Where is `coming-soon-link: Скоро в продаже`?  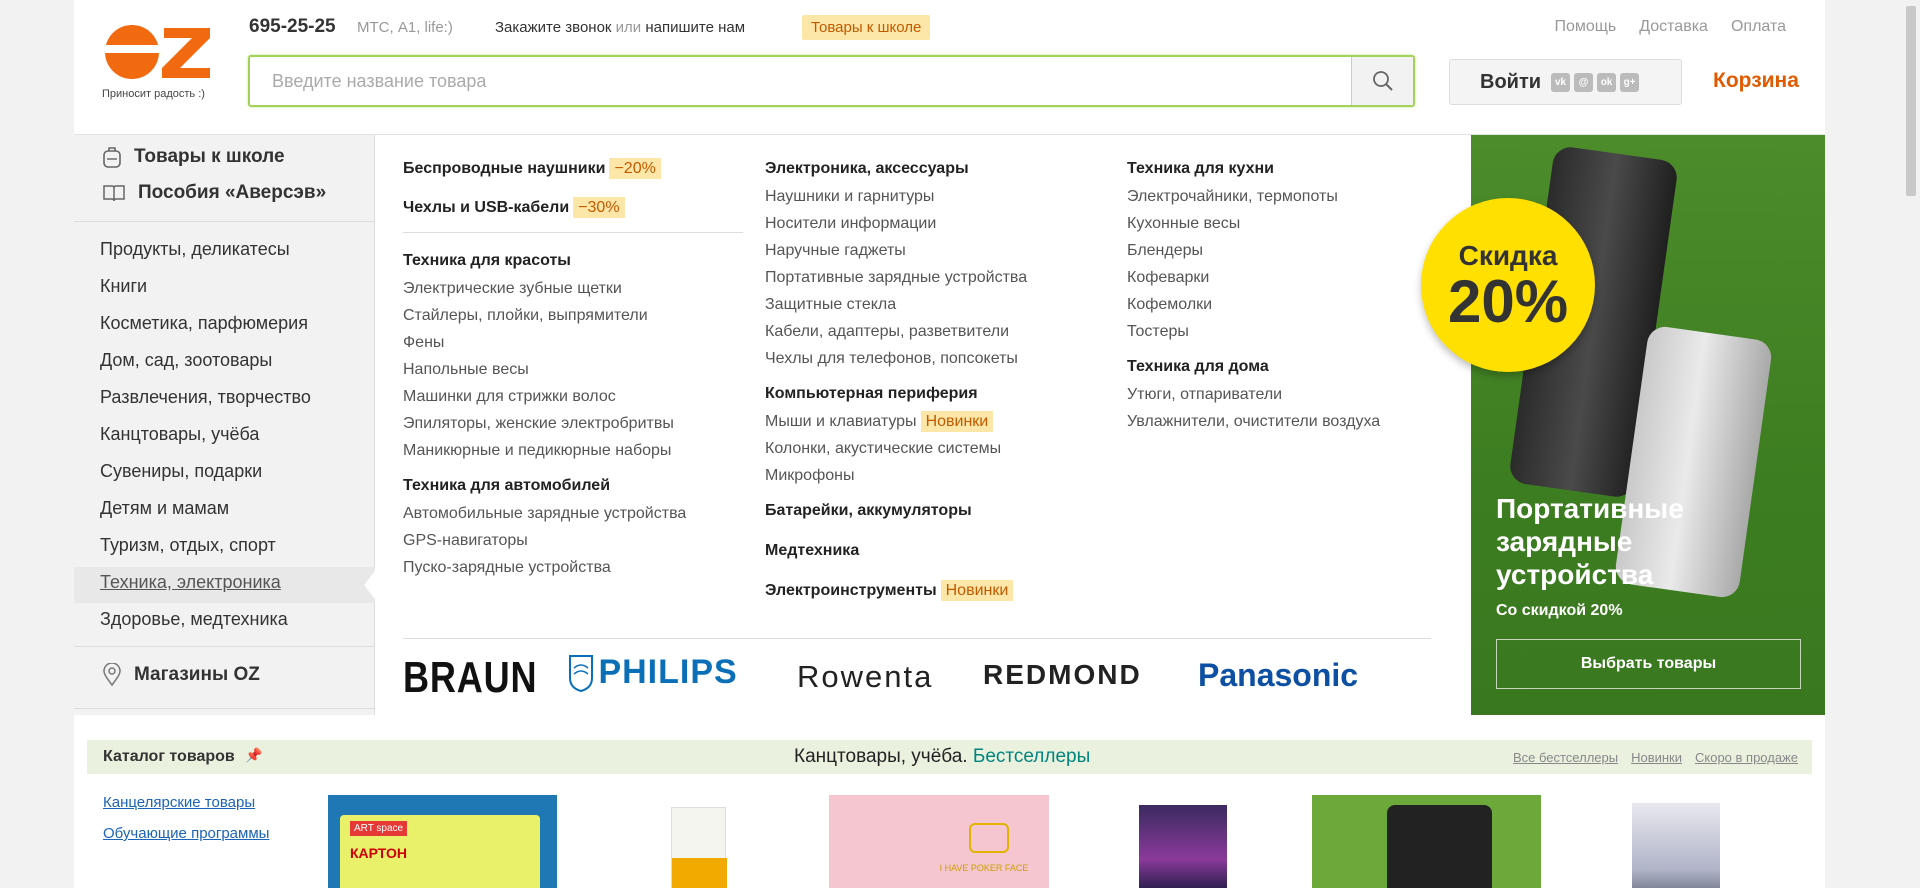 coming-soon-link: Скоро в продаже is located at coordinates (1746, 757).